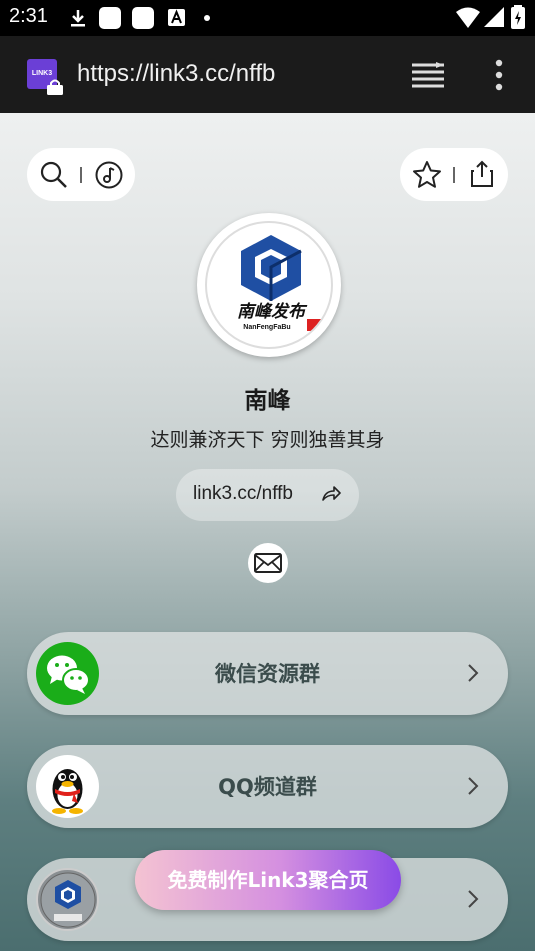  Describe the element at coordinates (518, 17) in the screenshot. I see `battery-icon` at that location.